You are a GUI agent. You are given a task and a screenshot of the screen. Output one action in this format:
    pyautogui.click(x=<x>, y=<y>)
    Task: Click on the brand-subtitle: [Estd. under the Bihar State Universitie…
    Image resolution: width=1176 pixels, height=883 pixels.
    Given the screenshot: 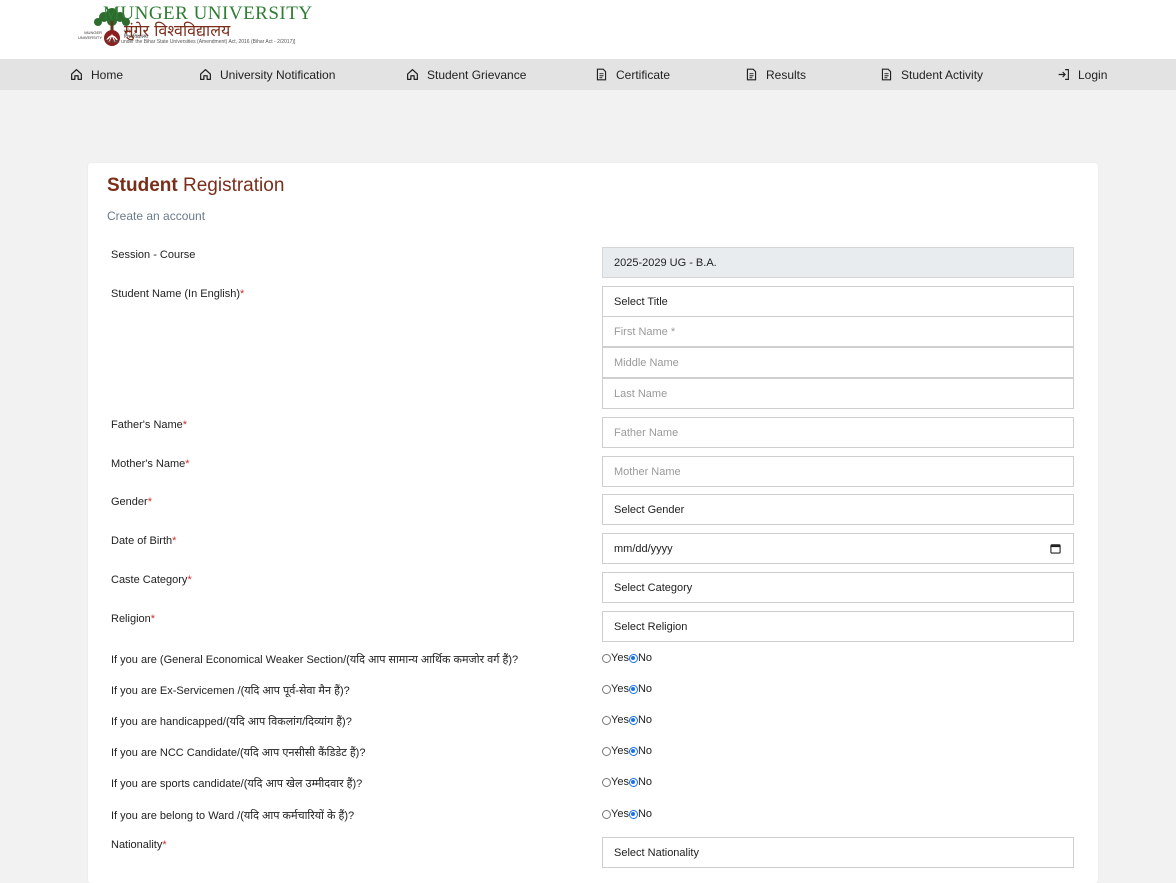 What is the action you would take?
    pyautogui.click(x=201, y=42)
    